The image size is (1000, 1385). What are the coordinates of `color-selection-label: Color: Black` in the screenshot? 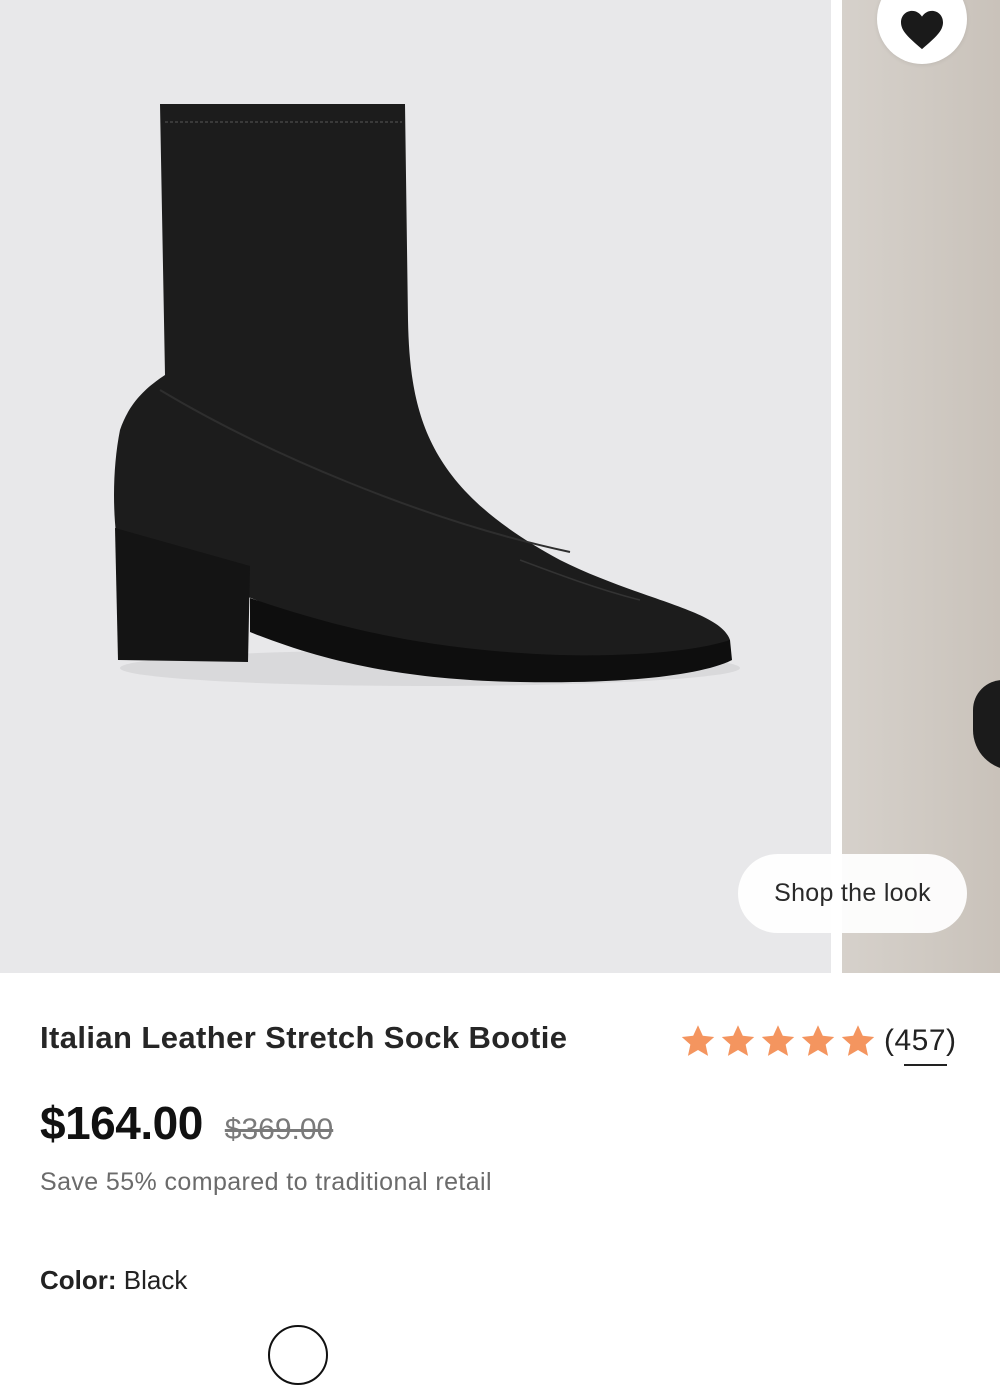 It's located at (113, 1280).